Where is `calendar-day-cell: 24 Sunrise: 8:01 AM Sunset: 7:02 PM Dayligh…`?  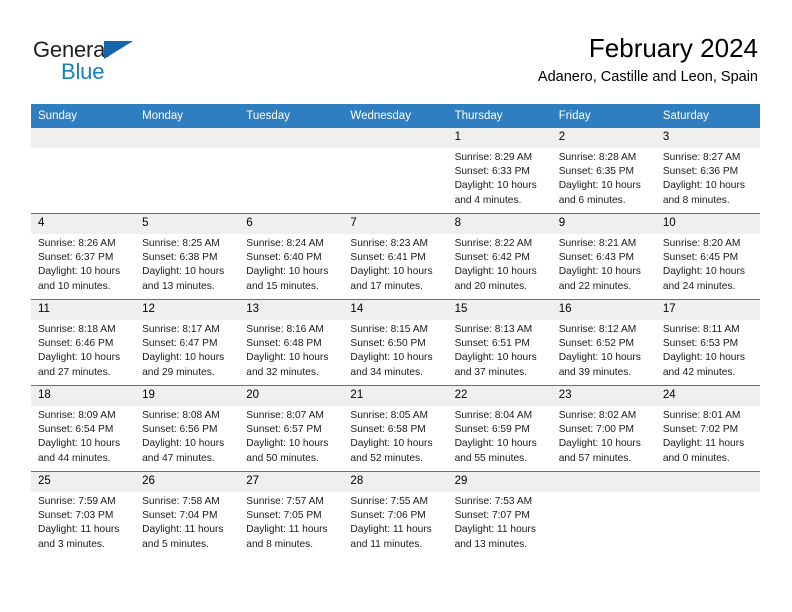
calendar-day-cell: 24 Sunrise: 8:01 AM Sunset: 7:02 PM Dayligh… is located at coordinates (707, 428).